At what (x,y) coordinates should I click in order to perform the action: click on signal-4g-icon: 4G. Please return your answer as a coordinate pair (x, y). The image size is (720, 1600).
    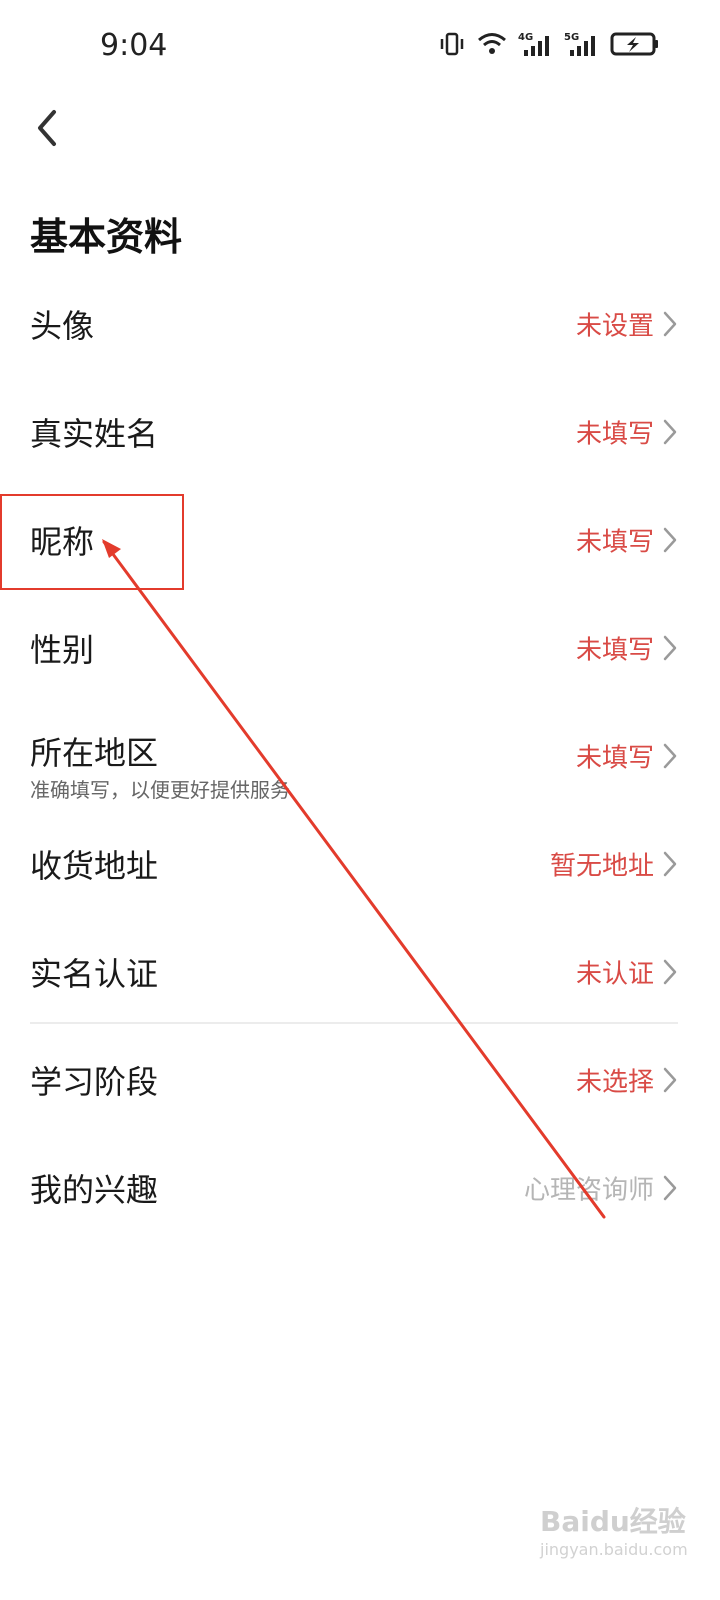
    Looking at the image, I should click on (533, 44).